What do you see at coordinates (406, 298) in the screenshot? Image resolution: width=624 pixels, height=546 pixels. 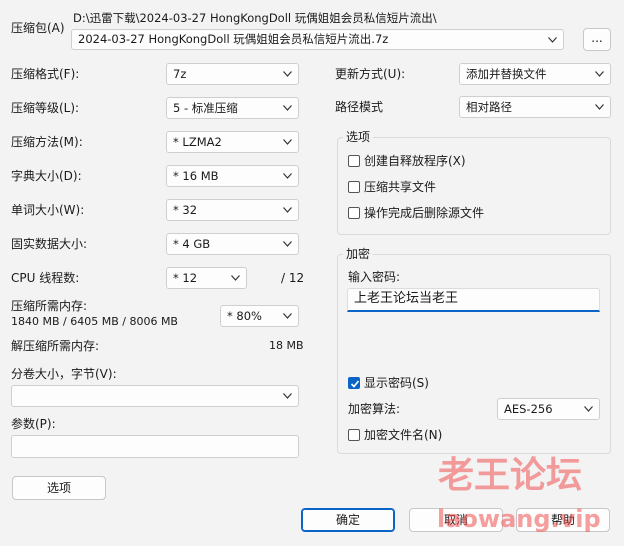 I see `password-value: 上老王论坛当老王` at bounding box center [406, 298].